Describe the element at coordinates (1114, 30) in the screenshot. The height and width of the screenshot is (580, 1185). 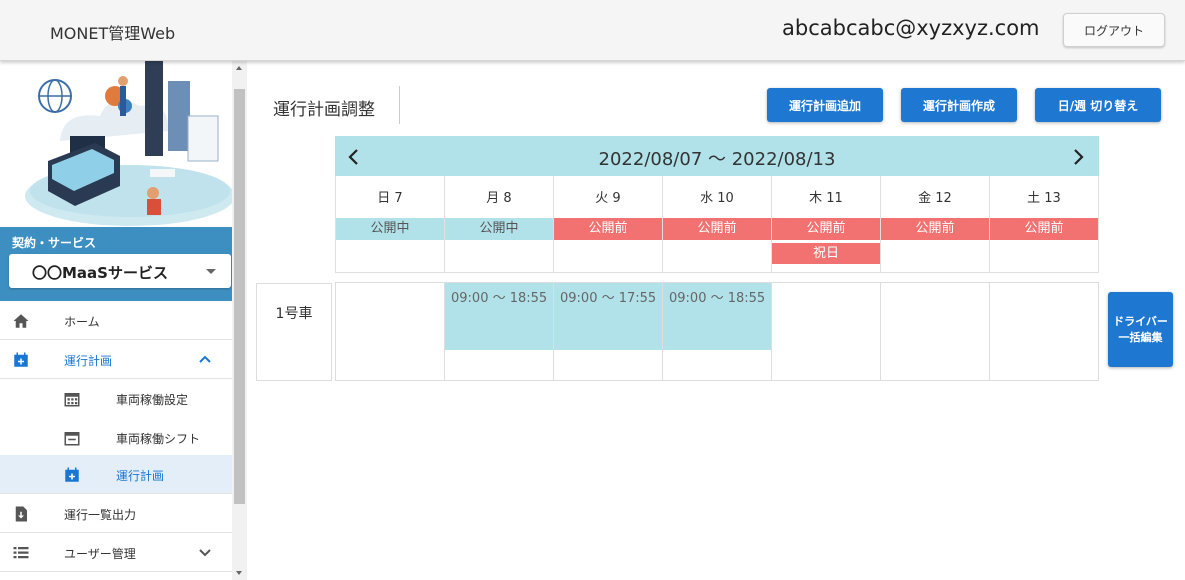
I see `logout-button: ログアウト` at that location.